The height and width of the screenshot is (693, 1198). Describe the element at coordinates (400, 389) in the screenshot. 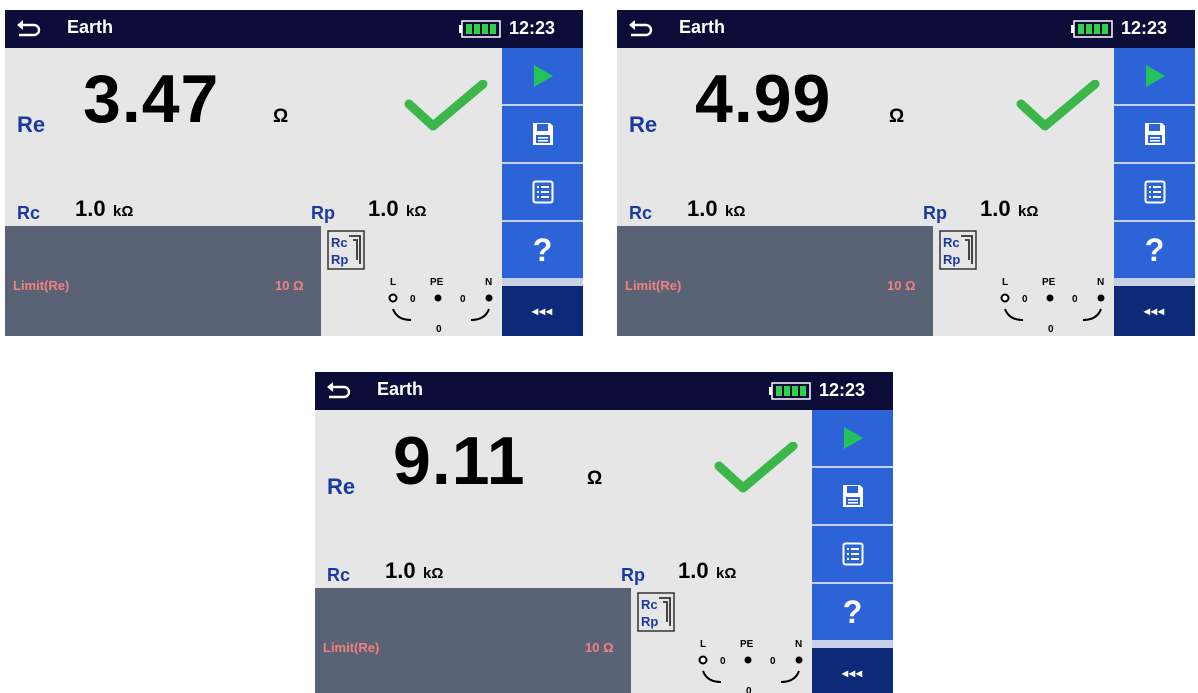

I see `page-title: Earth` at that location.